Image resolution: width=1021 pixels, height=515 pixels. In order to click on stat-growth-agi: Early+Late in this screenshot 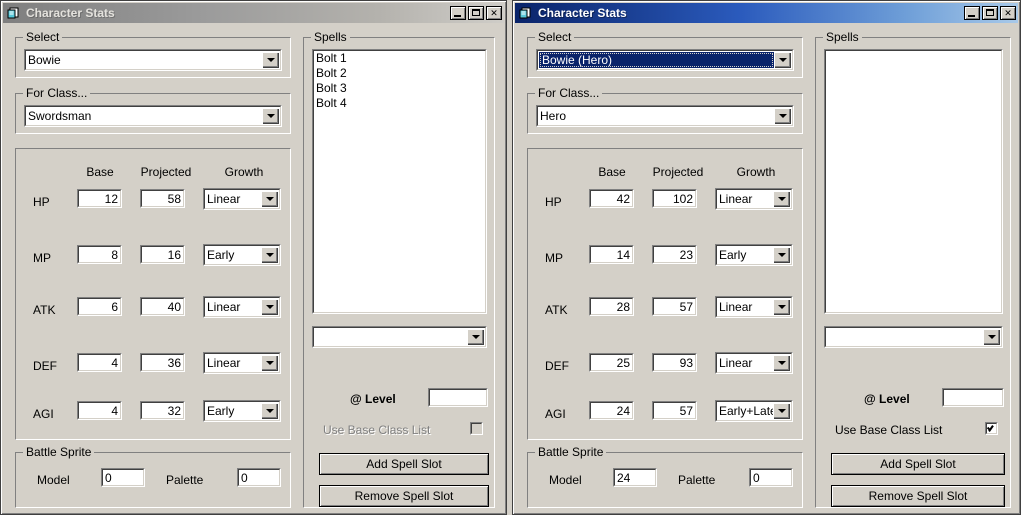, I will do `click(754, 411)`.